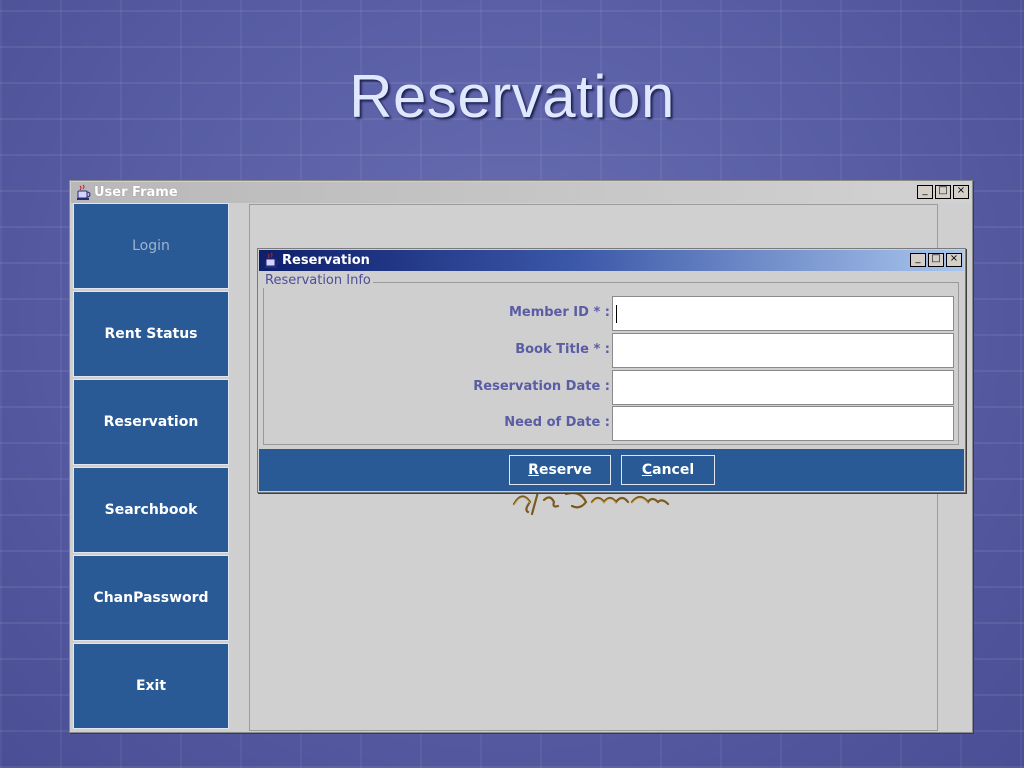 This screenshot has width=1024, height=768. I want to click on need-of-date-row: Need of Date :, so click(612, 423).